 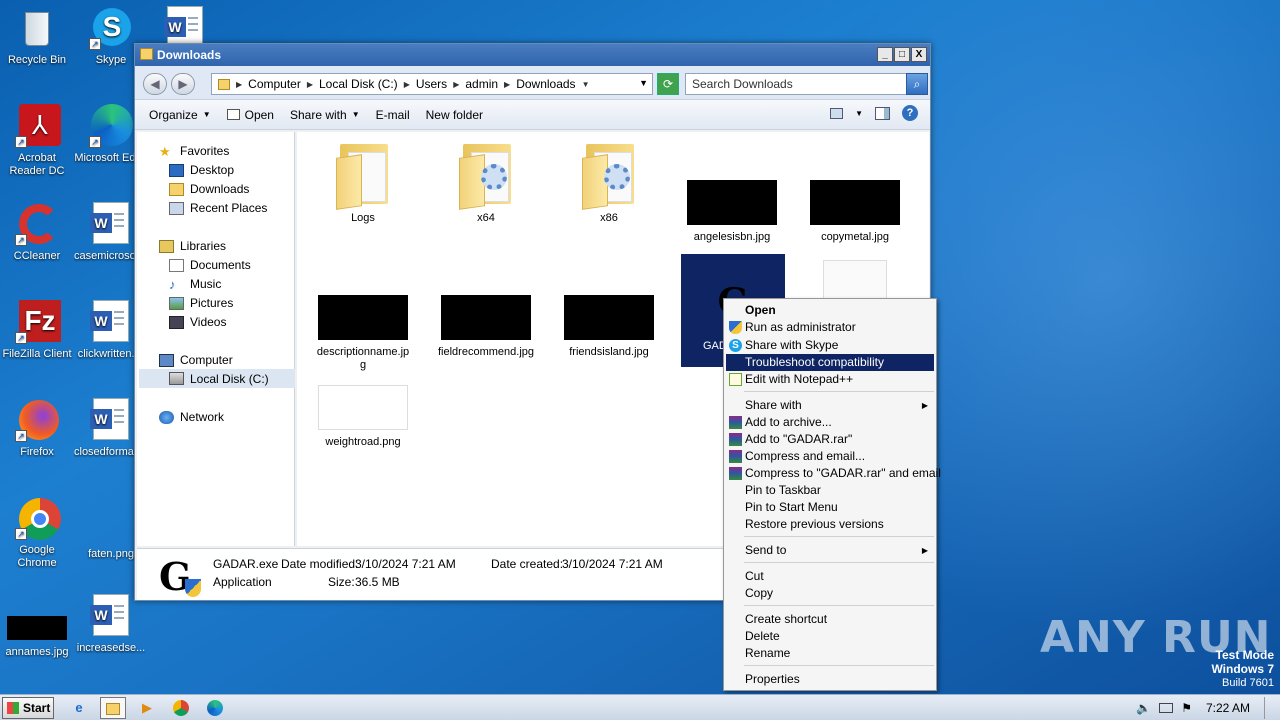 What do you see at coordinates (181, 708) in the screenshot?
I see `taskbar-chrome-icon` at bounding box center [181, 708].